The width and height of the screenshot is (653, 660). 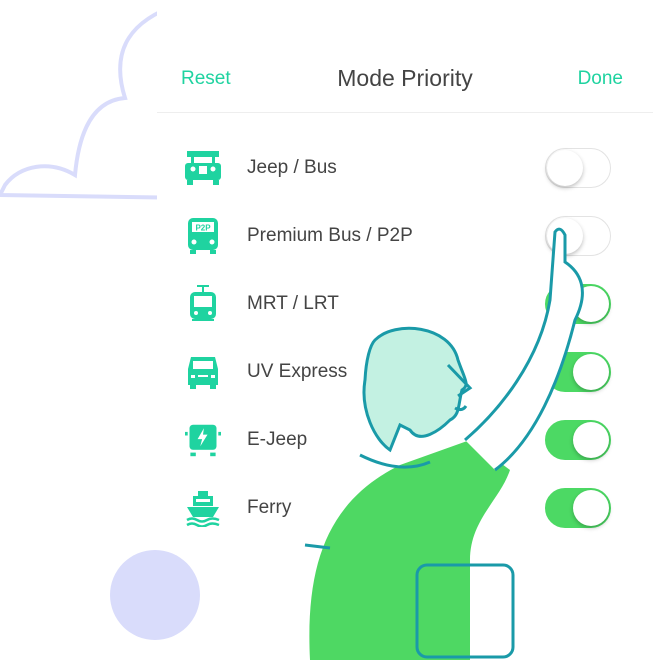 I want to click on mode-label: Premium Bus / P2P, so click(x=330, y=235).